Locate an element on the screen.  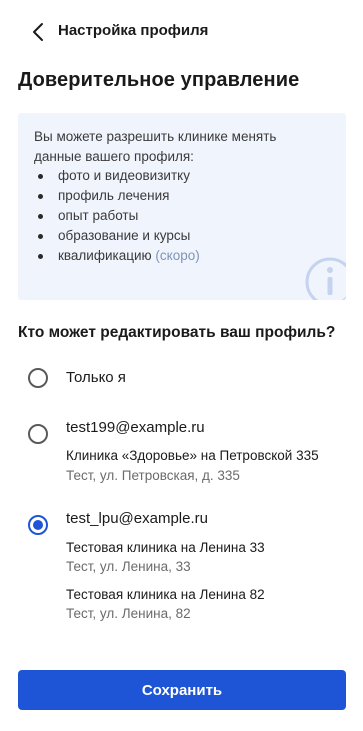
chevron-left-icon is located at coordinates (38, 32).